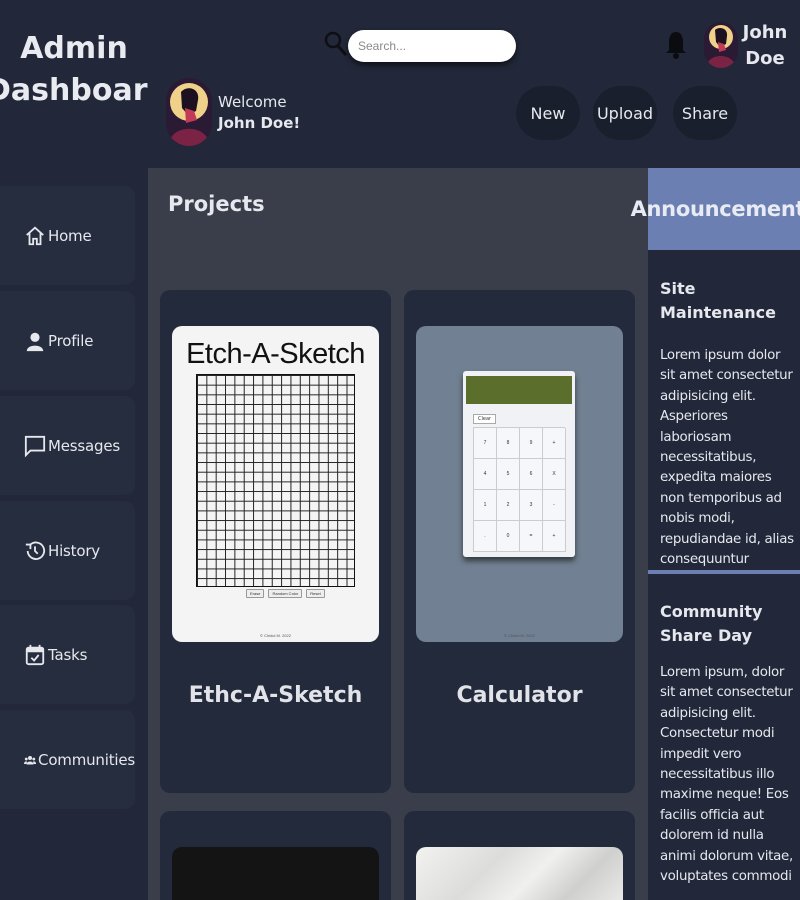 The image size is (800, 900). I want to click on group-icon, so click(30, 760).